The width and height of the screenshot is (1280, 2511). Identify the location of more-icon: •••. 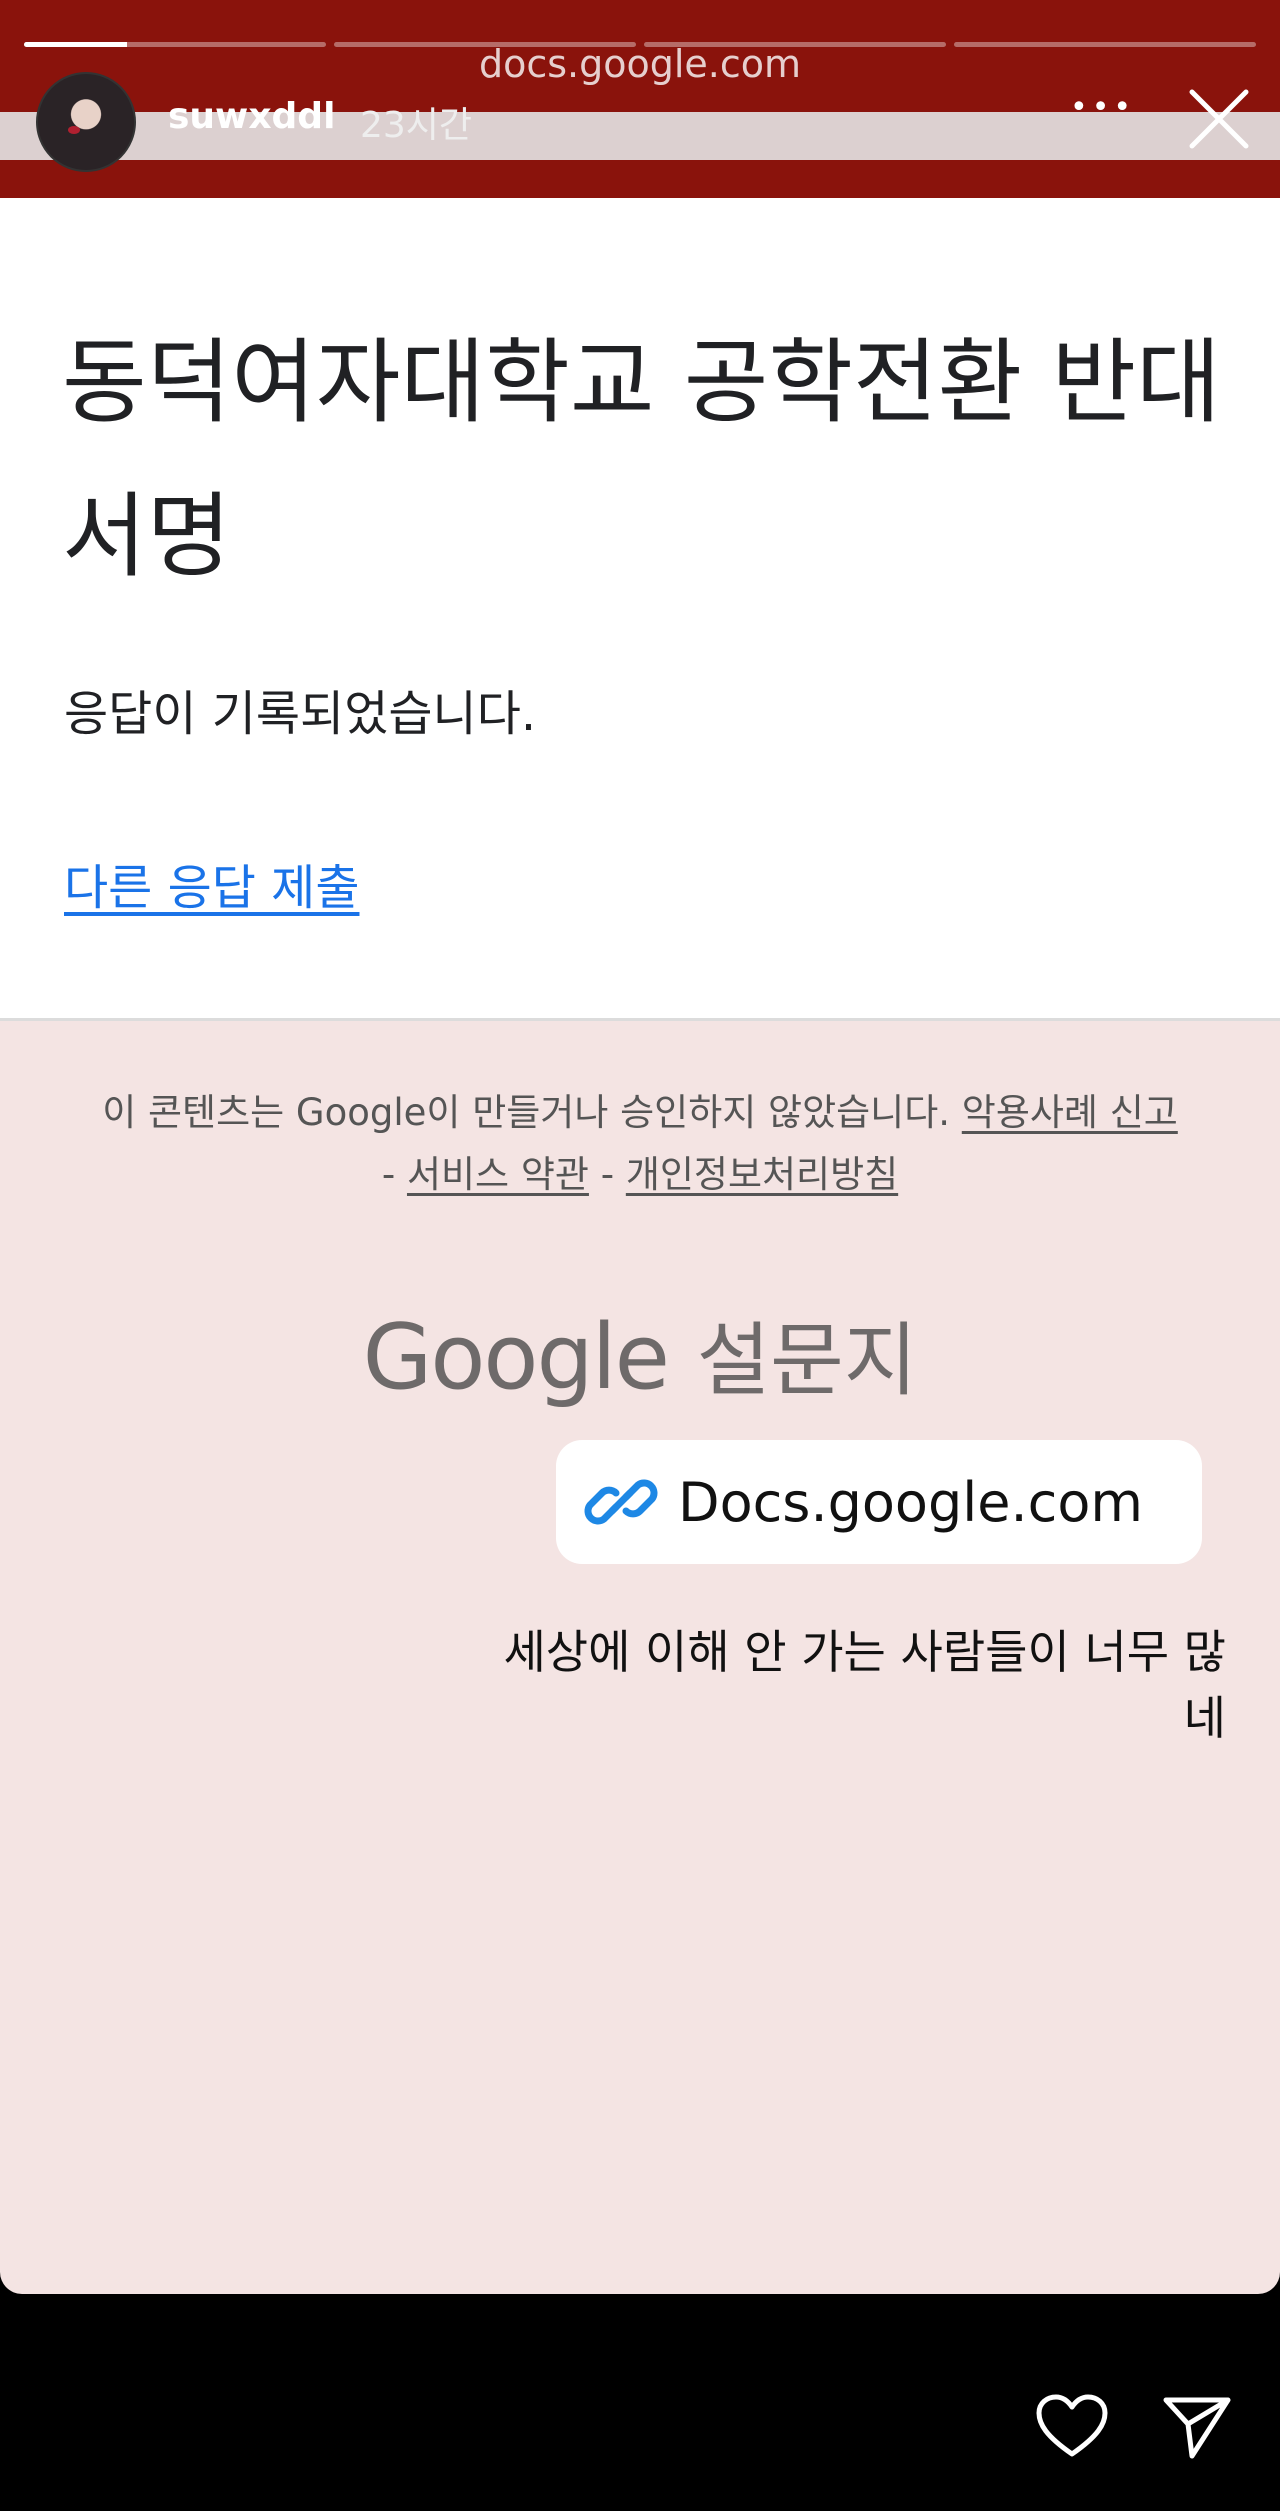
(1100, 108).